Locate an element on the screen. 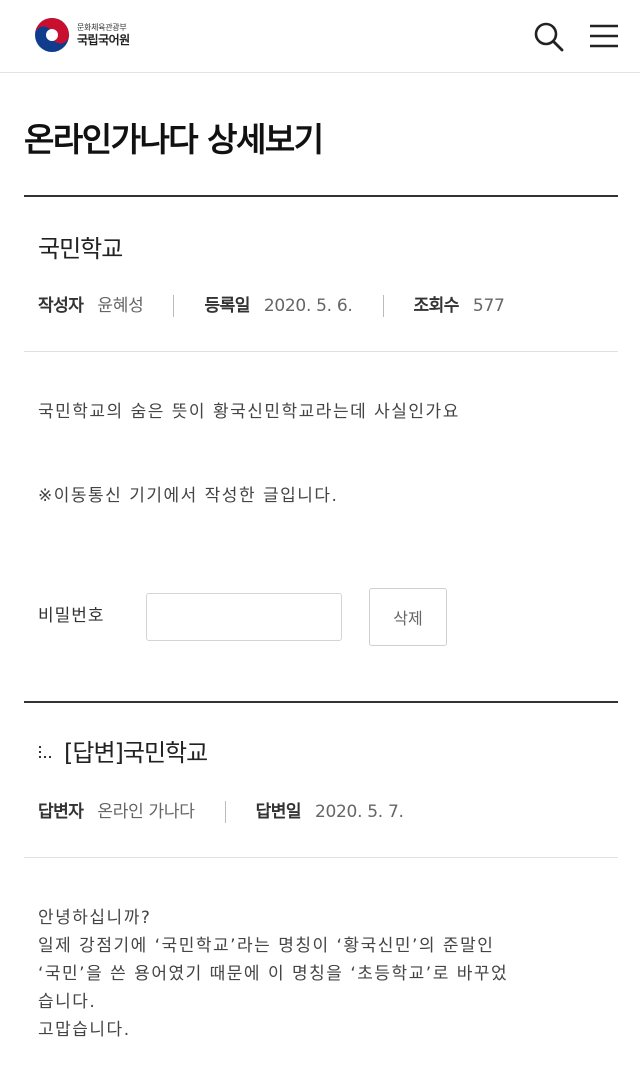 This screenshot has width=640, height=1090. answerer-label: 답변자 is located at coordinates (61, 812).